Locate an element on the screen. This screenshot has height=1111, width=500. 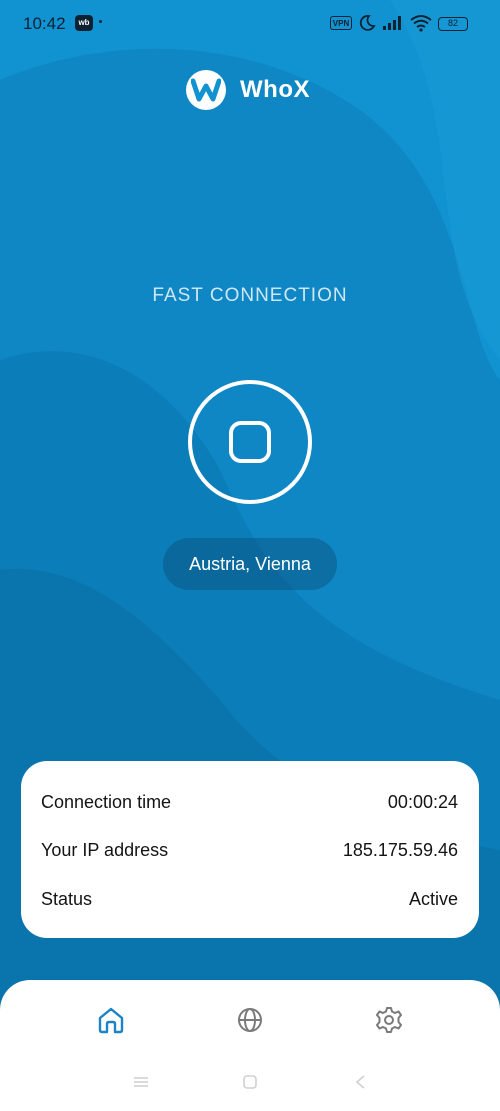
disconnect-button is located at coordinates (250, 442).